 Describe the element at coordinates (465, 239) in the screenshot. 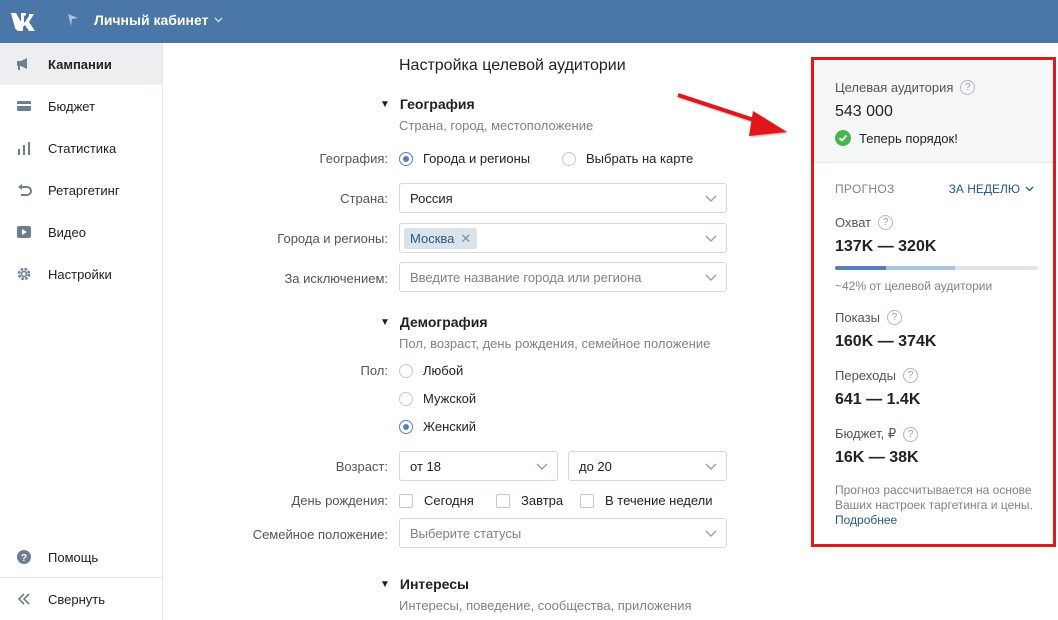

I see `close-icon: ✕` at that location.